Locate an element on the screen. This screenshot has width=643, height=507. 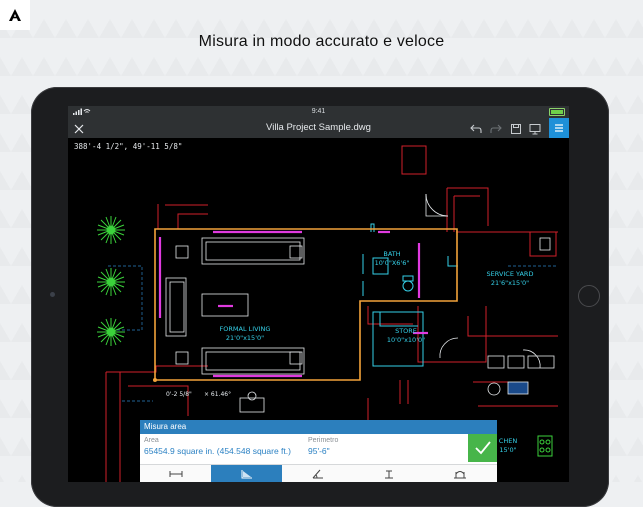
presentation-icon is located at coordinates (535, 128).